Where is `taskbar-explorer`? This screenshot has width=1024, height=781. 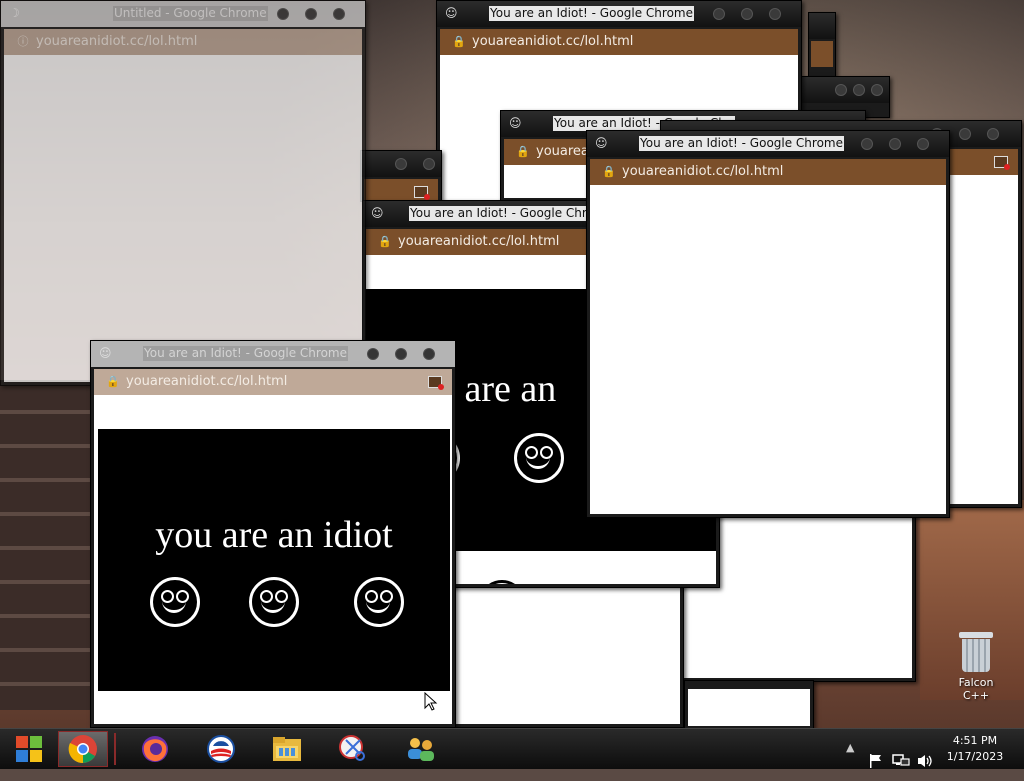
taskbar-explorer is located at coordinates (287, 749).